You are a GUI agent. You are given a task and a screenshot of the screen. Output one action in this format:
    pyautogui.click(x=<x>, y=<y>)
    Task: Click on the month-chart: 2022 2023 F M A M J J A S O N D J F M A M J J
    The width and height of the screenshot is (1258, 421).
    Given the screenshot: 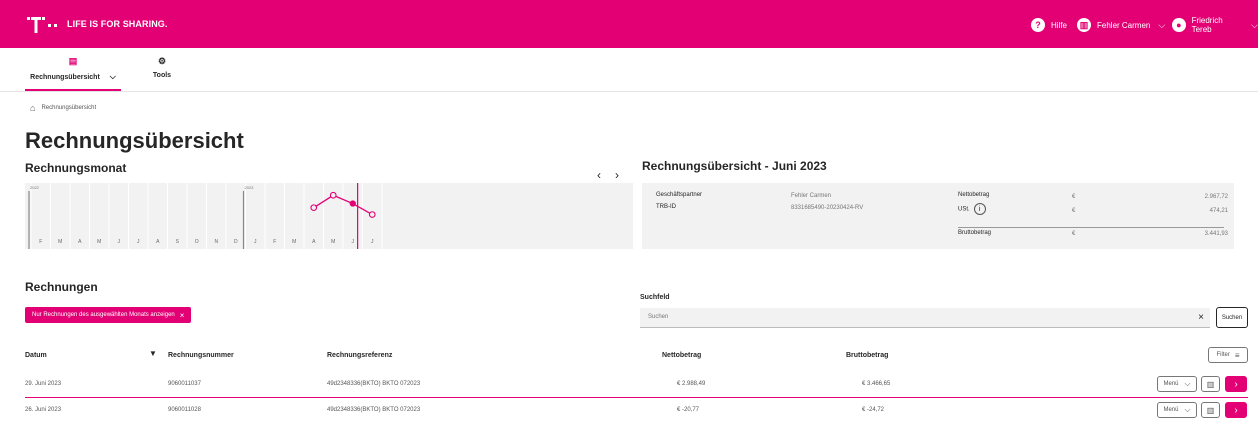 What is the action you would take?
    pyautogui.click(x=329, y=216)
    